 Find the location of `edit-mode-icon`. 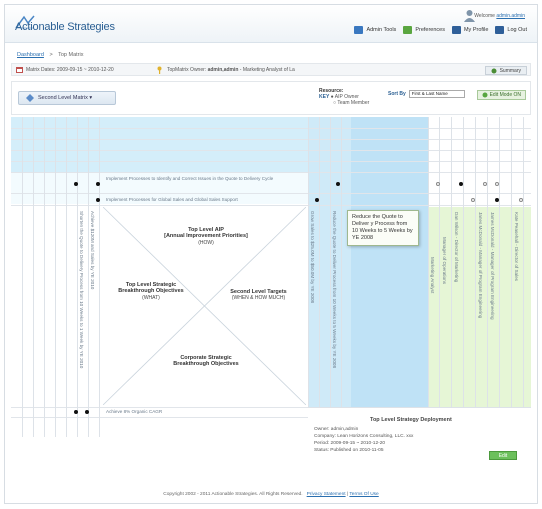

edit-mode-icon is located at coordinates (485, 95).